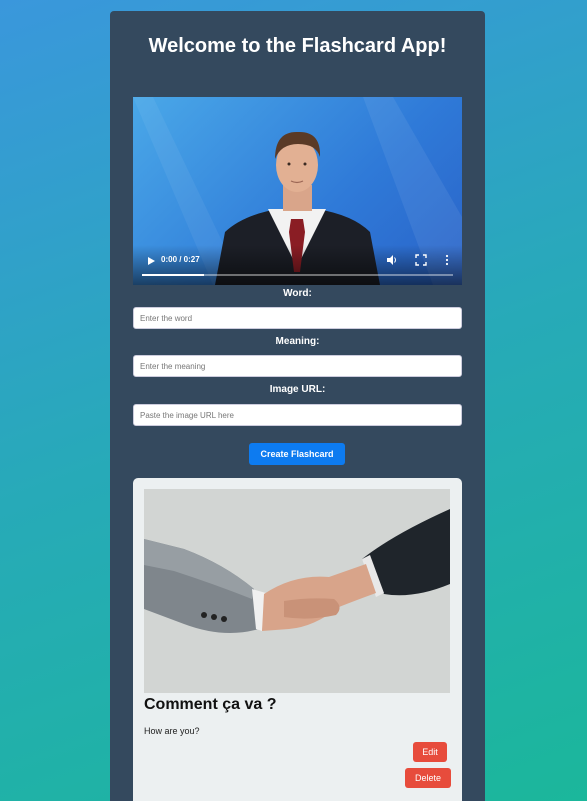  What do you see at coordinates (151, 261) in the screenshot?
I see `play-icon` at bounding box center [151, 261].